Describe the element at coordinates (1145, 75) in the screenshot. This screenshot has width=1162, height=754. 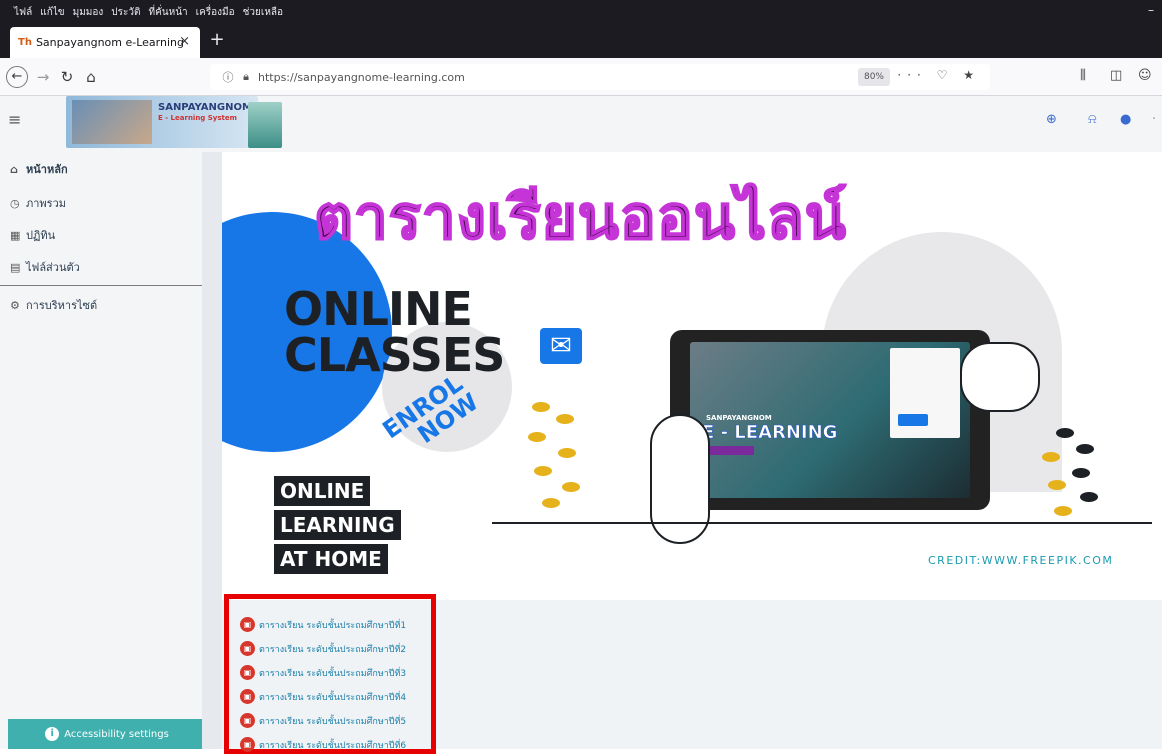
I see `account-icon: ☺` at that location.